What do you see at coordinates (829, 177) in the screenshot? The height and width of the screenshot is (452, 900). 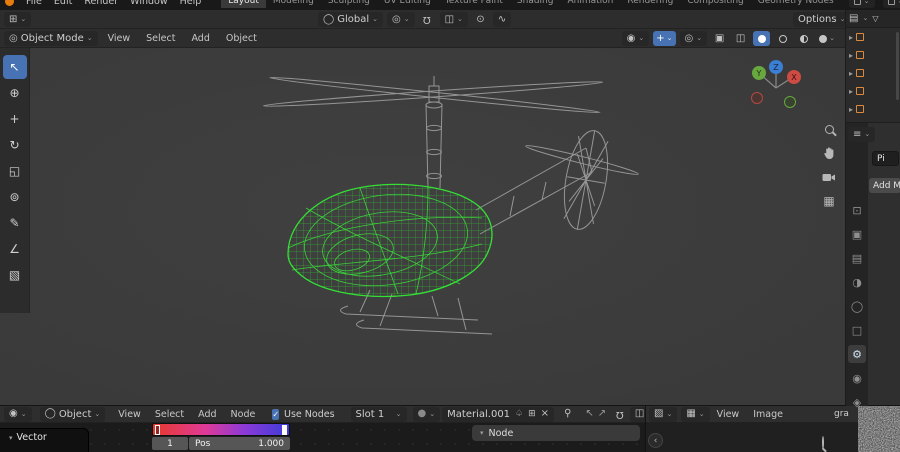 I see `camera-view-button` at bounding box center [829, 177].